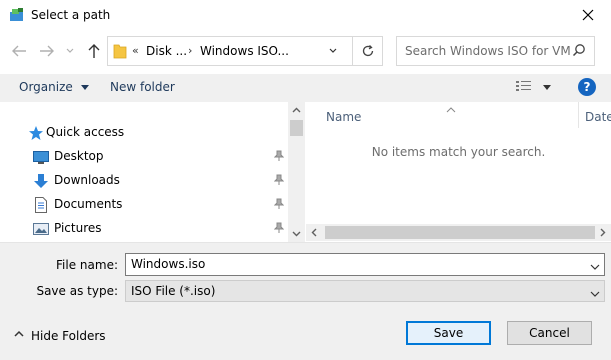 This screenshot has height=360, width=611. I want to click on refresh-button, so click(367, 51).